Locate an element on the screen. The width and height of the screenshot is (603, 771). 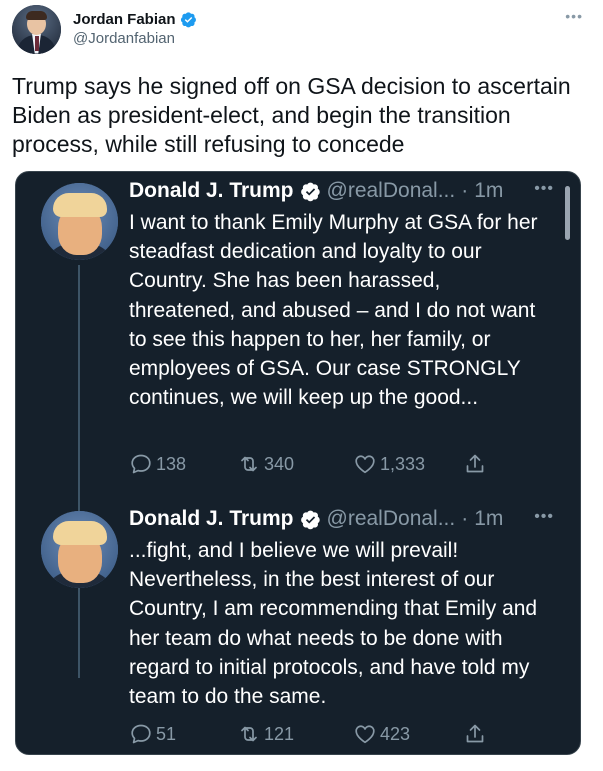
author-display-name: Jordan Fabian is located at coordinates (124, 19).